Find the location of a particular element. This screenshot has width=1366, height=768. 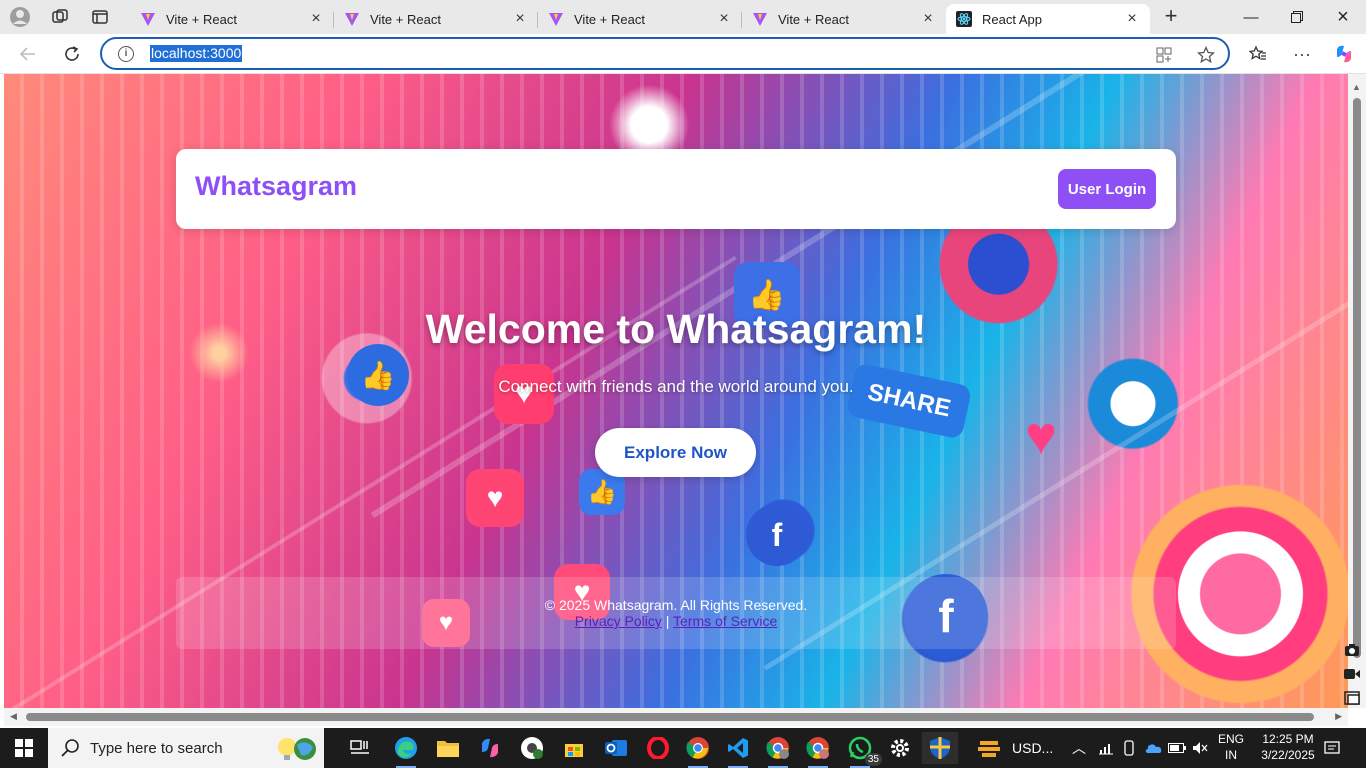

sidebar-tools is located at coordinates (1353, 683).